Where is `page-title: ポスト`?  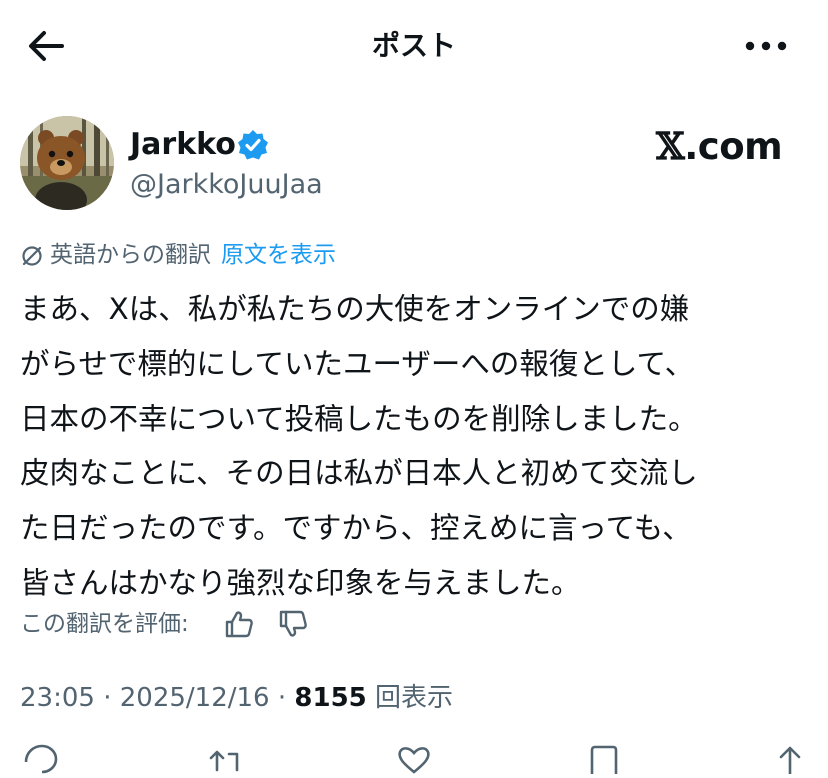
page-title: ポスト is located at coordinates (413, 45).